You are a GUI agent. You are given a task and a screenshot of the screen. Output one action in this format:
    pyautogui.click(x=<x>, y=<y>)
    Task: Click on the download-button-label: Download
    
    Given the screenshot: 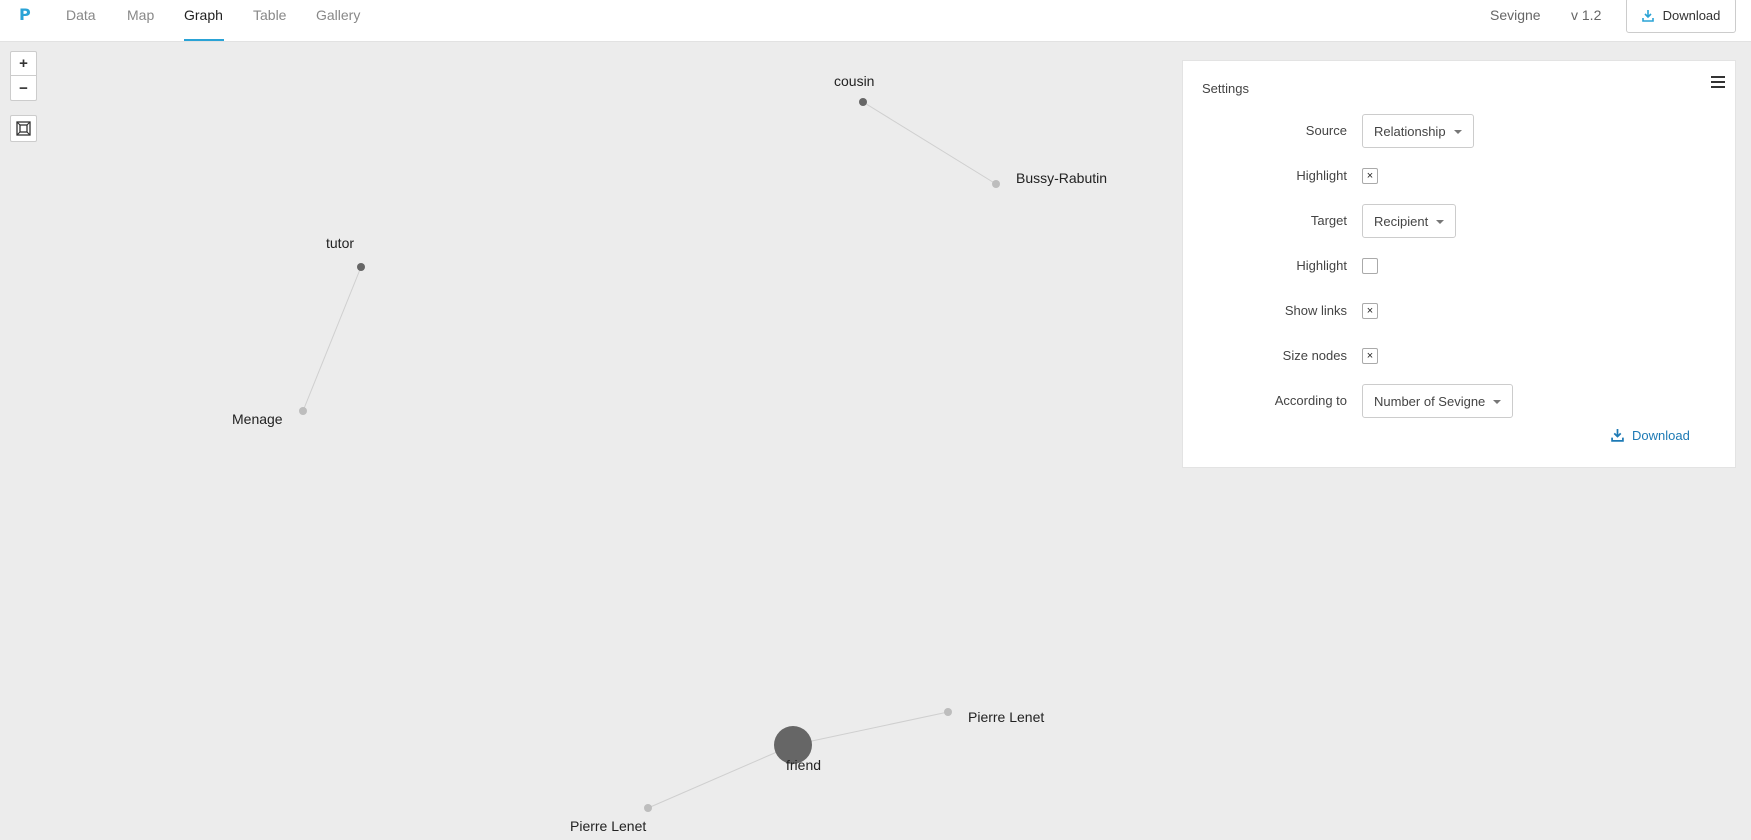 What is the action you would take?
    pyautogui.click(x=1691, y=15)
    